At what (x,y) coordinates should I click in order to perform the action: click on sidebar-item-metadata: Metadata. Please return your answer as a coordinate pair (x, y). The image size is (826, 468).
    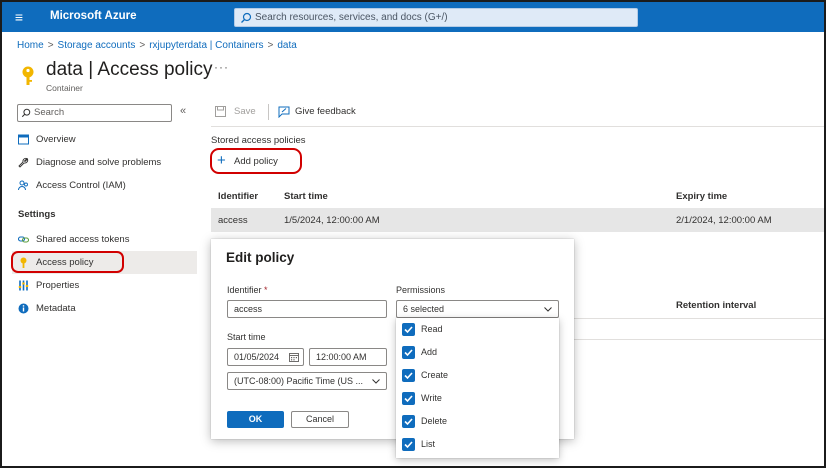
    Looking at the image, I should click on (104, 308).